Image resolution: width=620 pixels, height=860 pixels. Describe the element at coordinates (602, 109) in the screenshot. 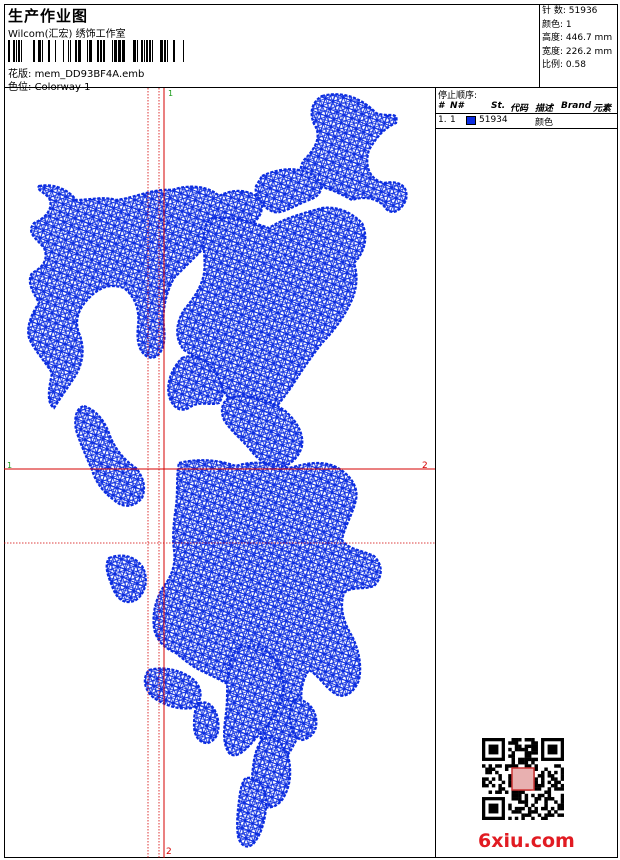

I see `col-element: 元素` at that location.